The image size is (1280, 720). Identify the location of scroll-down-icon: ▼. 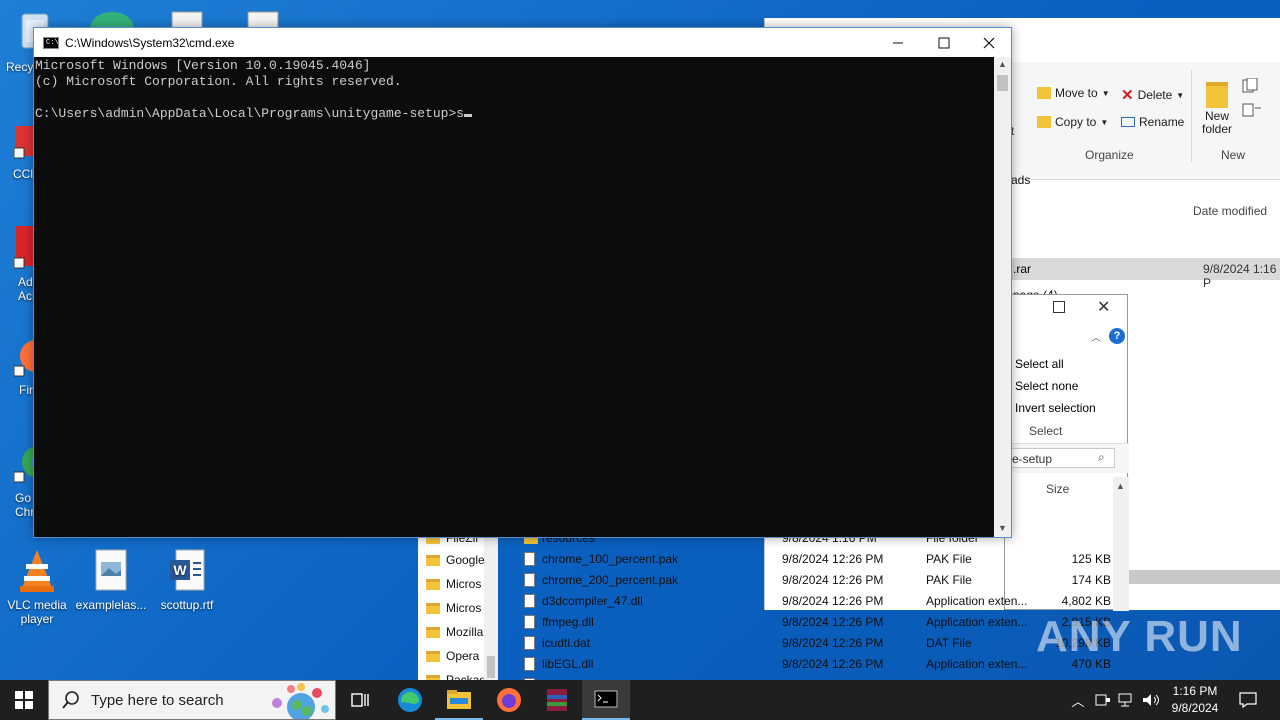
(1002, 528).